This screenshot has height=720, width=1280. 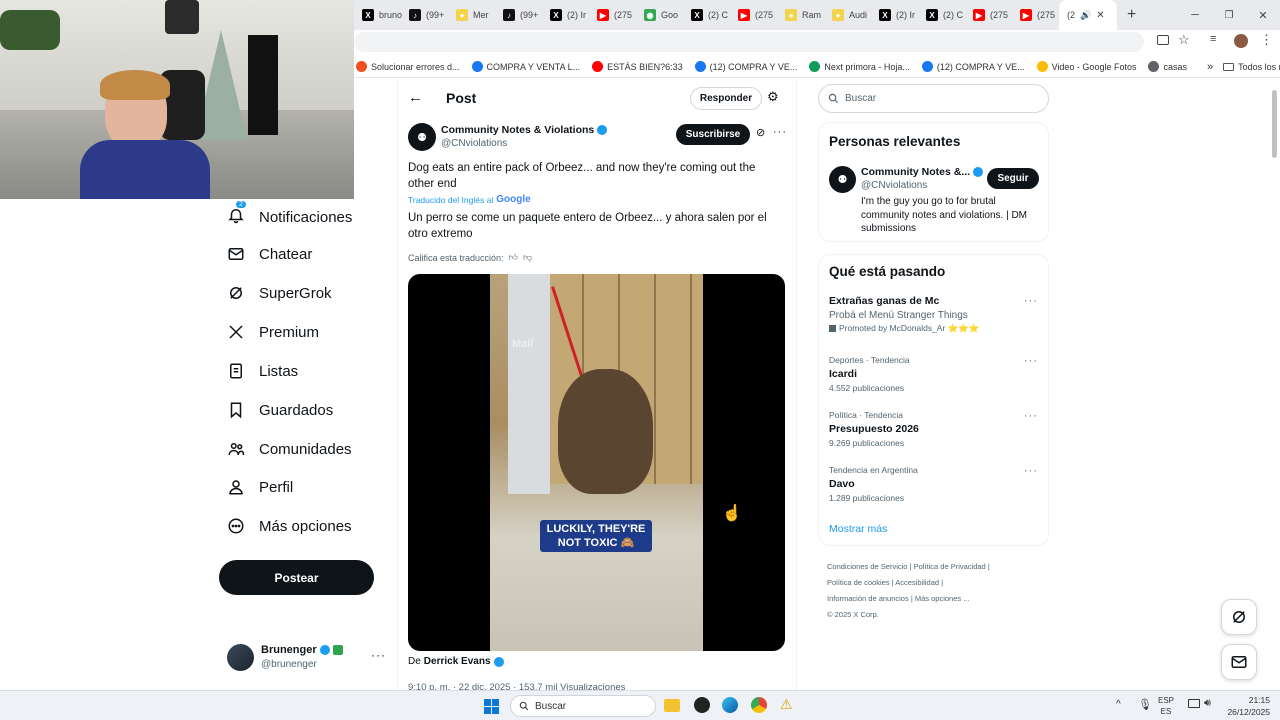 I want to click on nav-supergrok: SuperGrok, so click(x=279, y=293).